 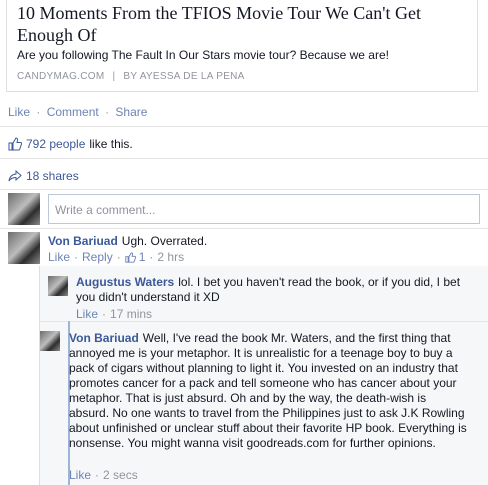 I want to click on comment-link: Comment, so click(x=73, y=112).